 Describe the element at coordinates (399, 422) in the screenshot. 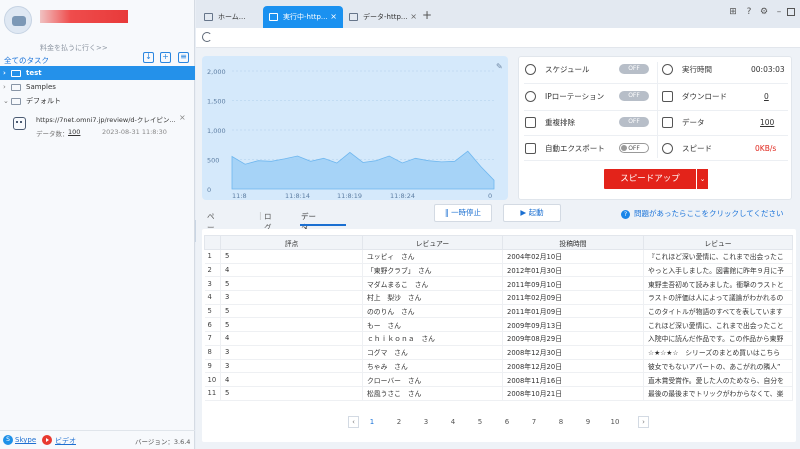

I see `page-button: 2` at that location.